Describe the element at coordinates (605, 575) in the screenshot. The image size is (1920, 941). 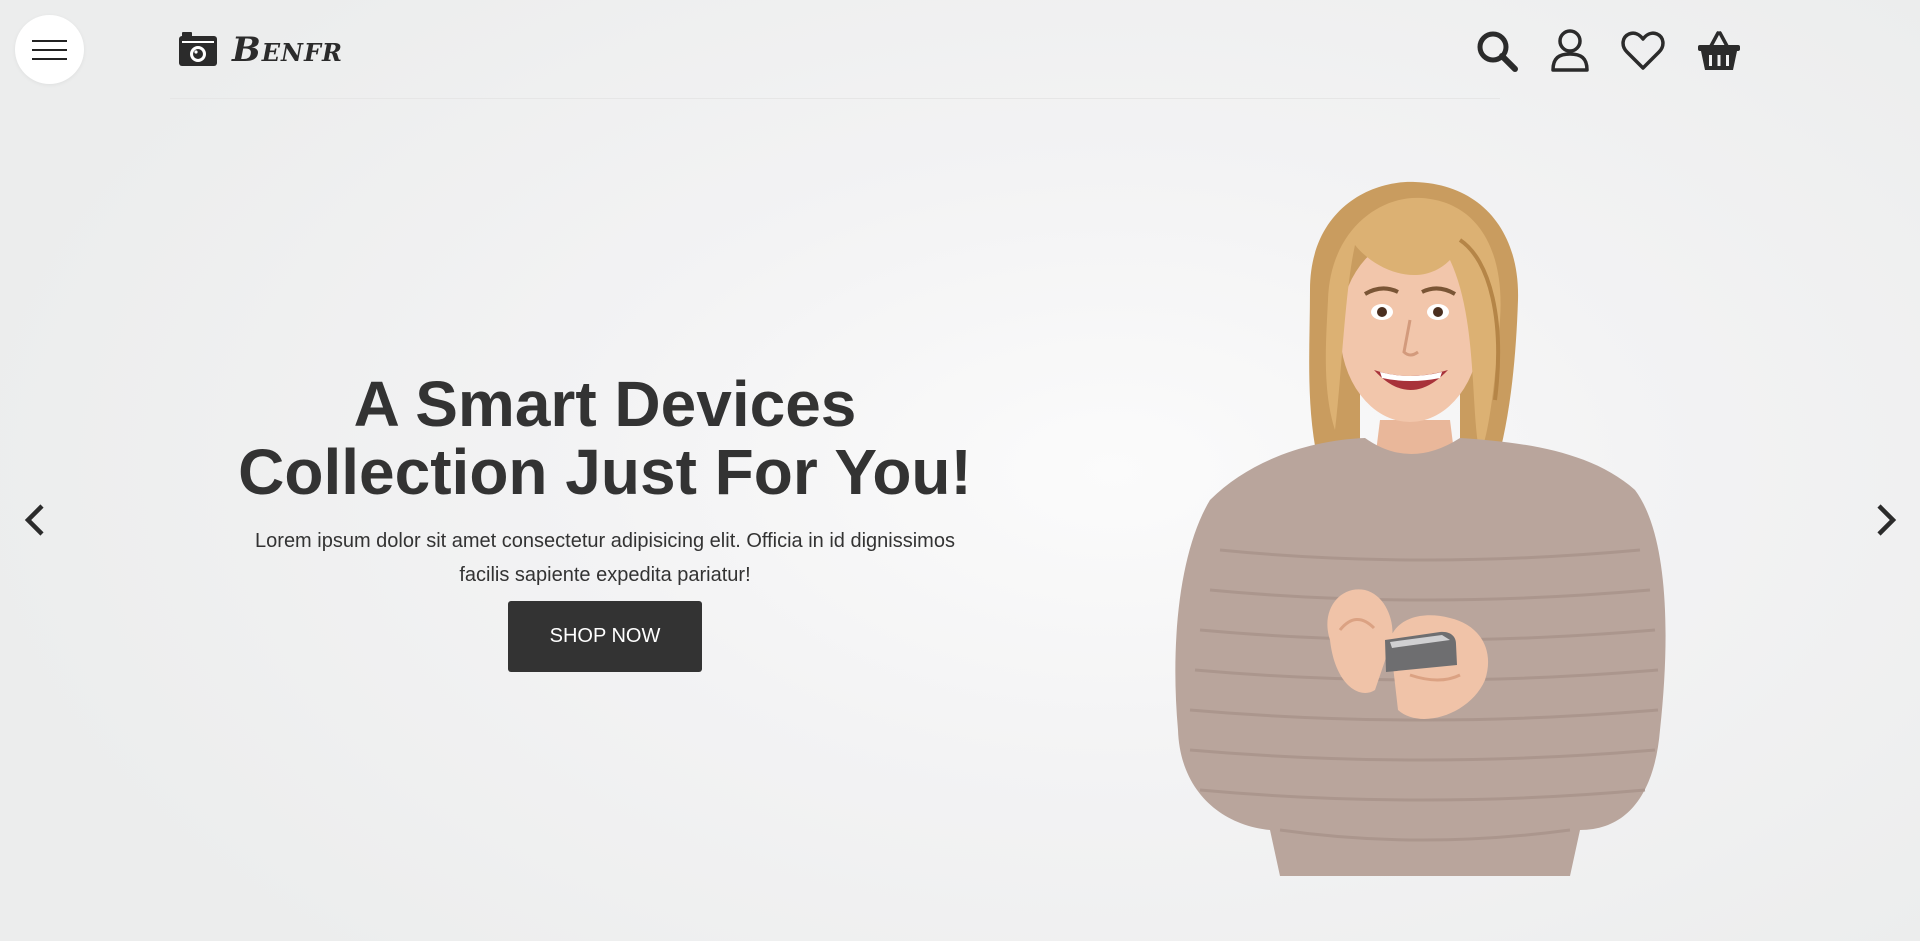
I see `hero-description-line-2: facilis sapiente expedita pariatur!` at that location.